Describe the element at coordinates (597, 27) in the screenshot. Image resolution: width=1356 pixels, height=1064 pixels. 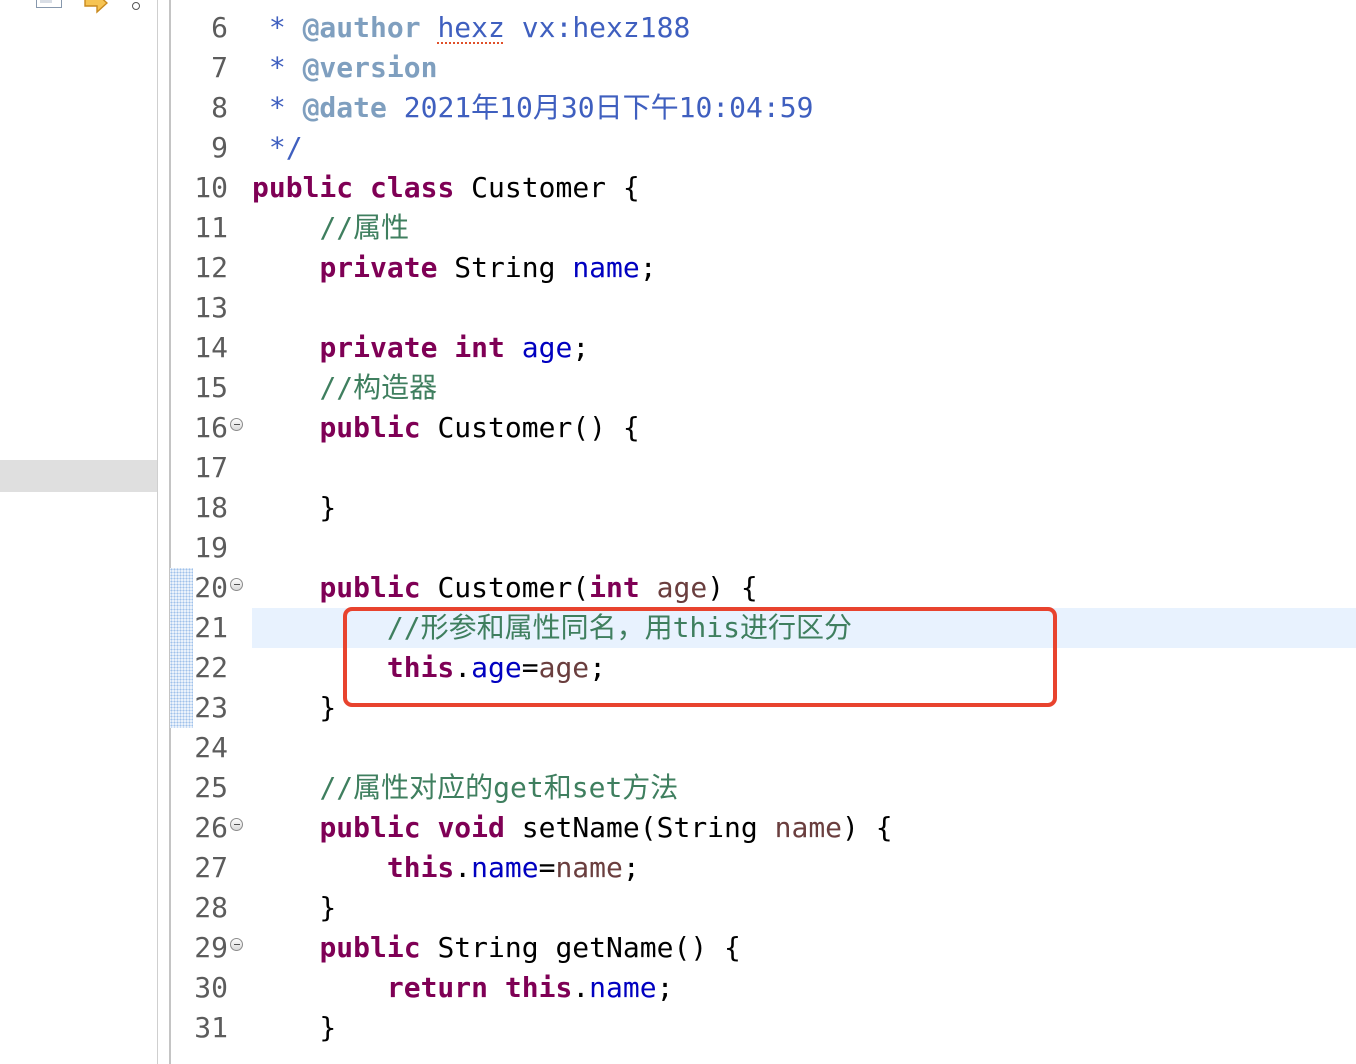
I see `javadoc-token: vx:hexz188` at that location.